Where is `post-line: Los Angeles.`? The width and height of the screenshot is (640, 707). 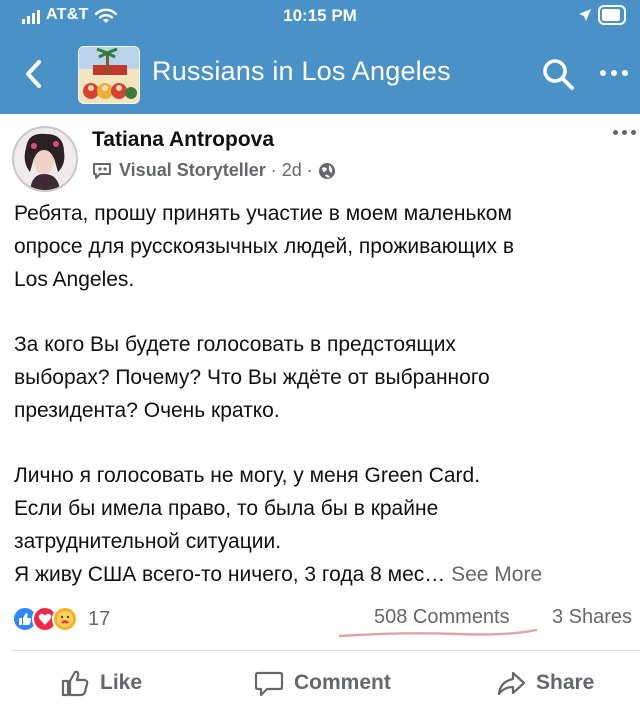 post-line: Los Angeles. is located at coordinates (74, 279).